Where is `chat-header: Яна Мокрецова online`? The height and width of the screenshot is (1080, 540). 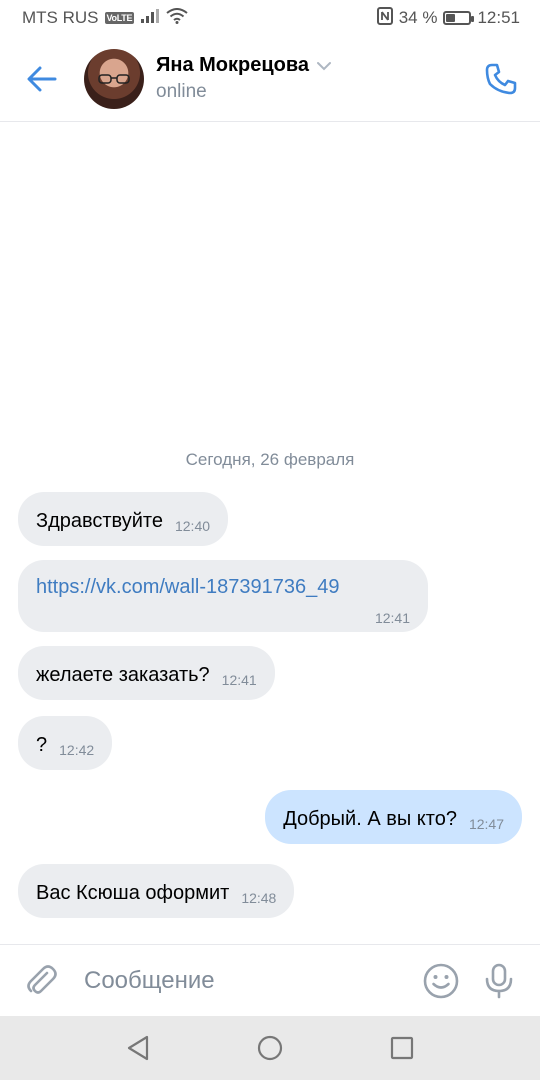 chat-header: Яна Мокрецова online is located at coordinates (270, 79).